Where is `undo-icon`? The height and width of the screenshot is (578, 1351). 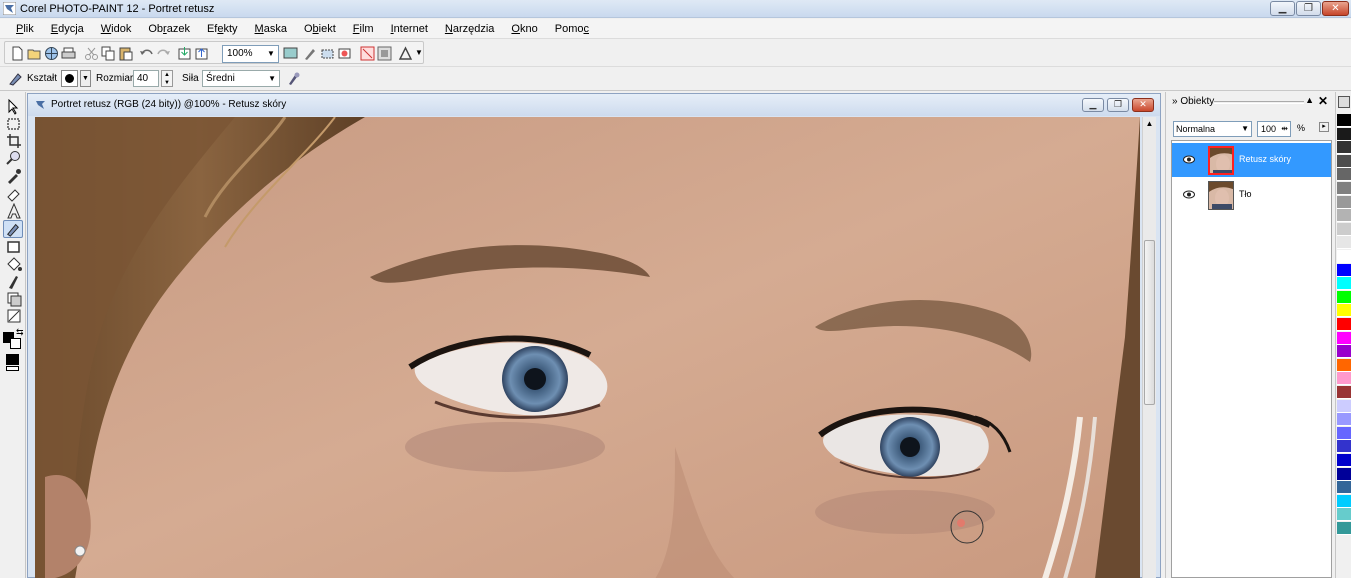 undo-icon is located at coordinates (146, 53).